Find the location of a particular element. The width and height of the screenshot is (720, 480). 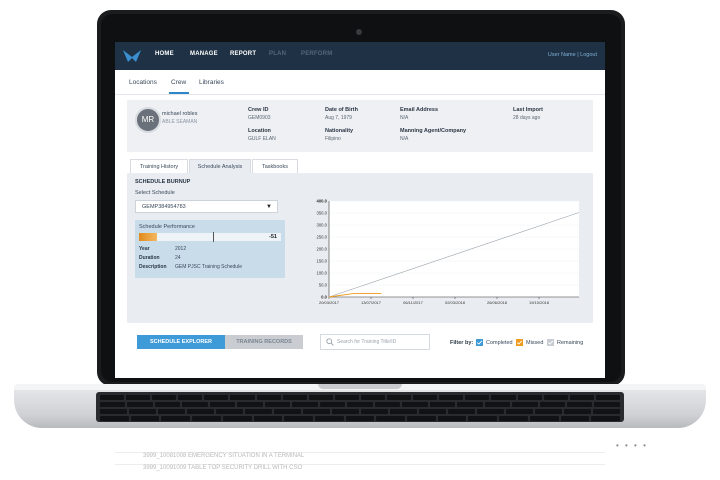

chart-y-tick-label: 250.0 is located at coordinates (322, 237).